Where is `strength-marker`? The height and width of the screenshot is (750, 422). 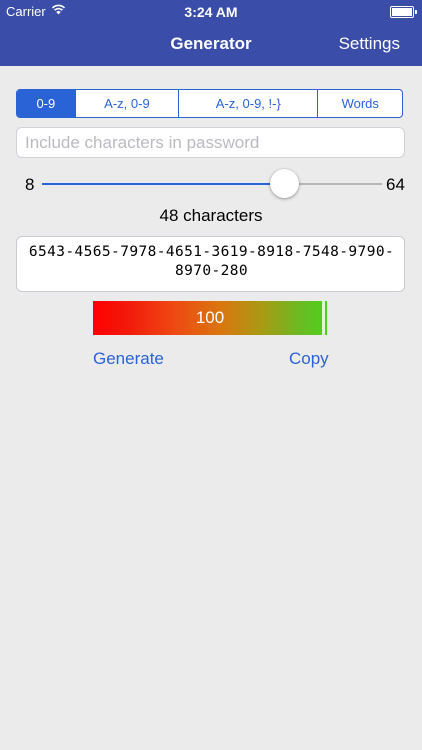
strength-marker is located at coordinates (323, 318).